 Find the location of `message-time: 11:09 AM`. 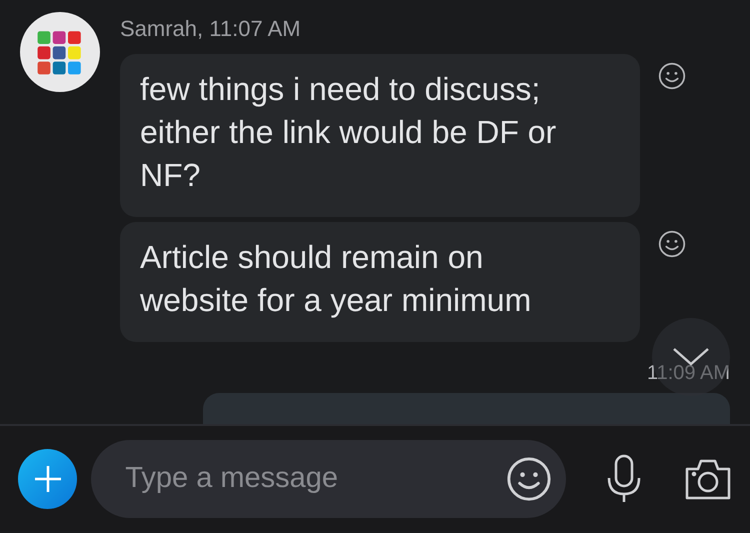

message-time: 11:09 AM is located at coordinates (688, 373).